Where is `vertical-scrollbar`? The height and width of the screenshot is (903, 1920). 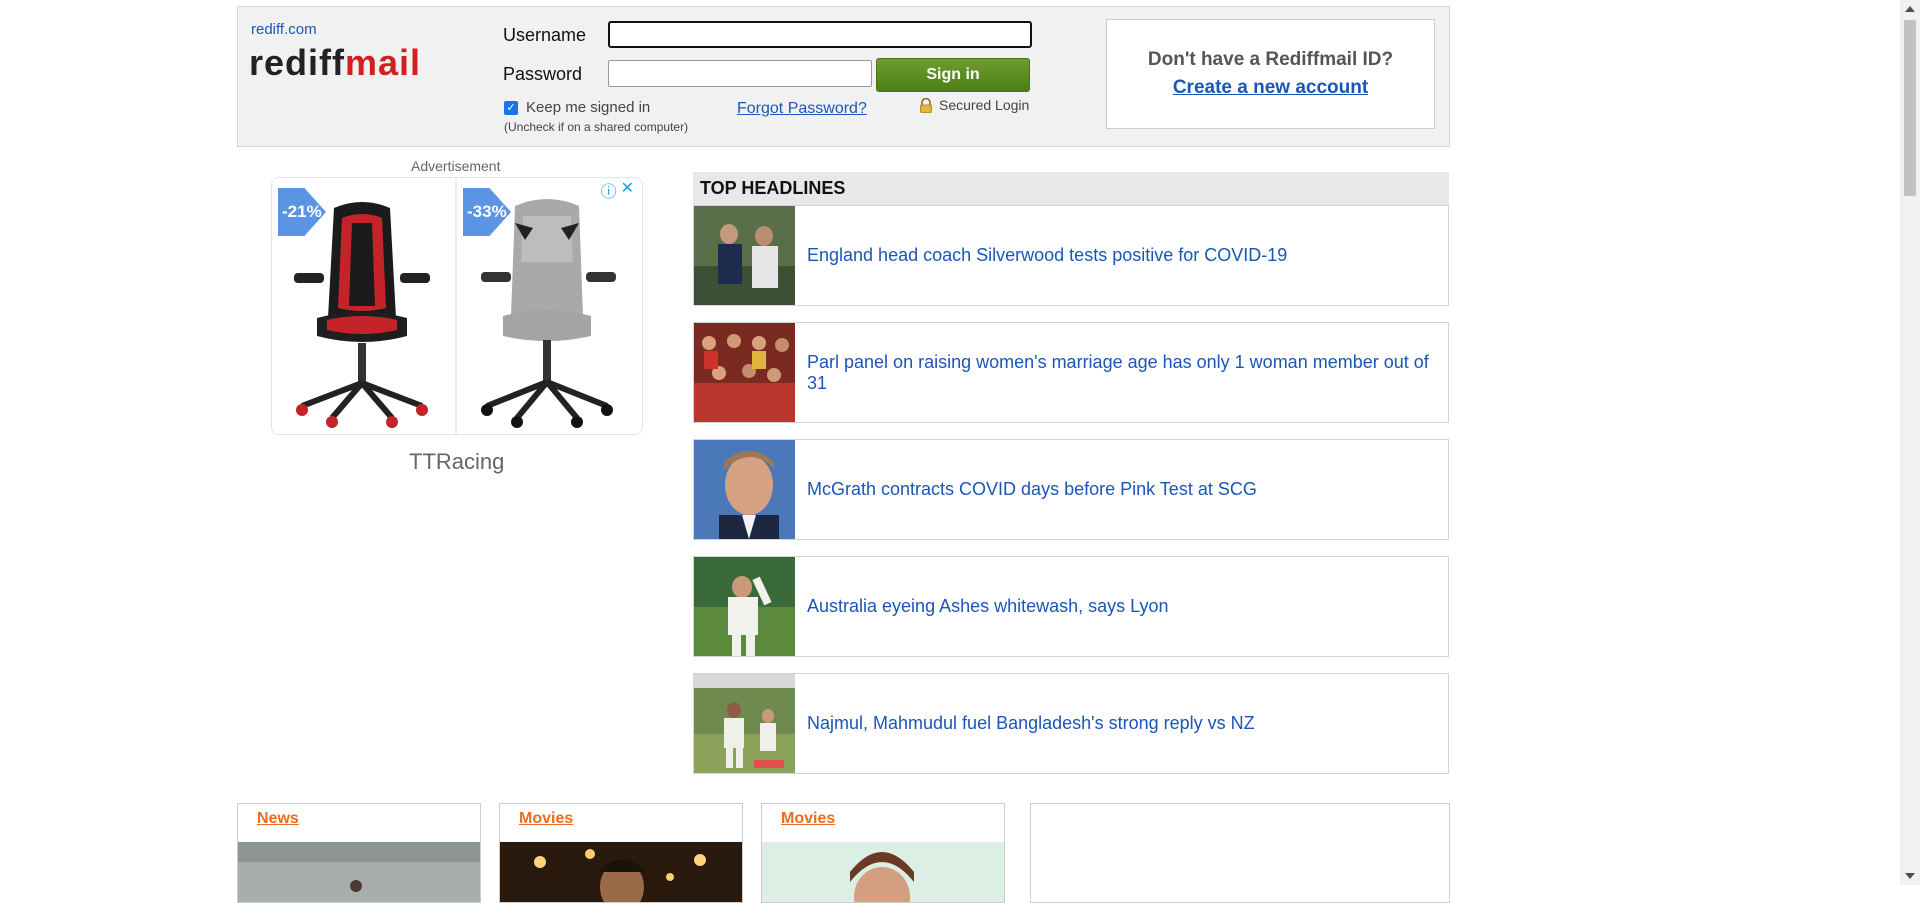 vertical-scrollbar is located at coordinates (1910, 442).